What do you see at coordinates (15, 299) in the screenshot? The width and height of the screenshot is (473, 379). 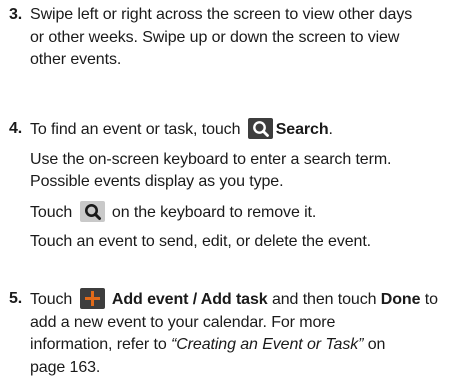 I see `step-number: 5.` at bounding box center [15, 299].